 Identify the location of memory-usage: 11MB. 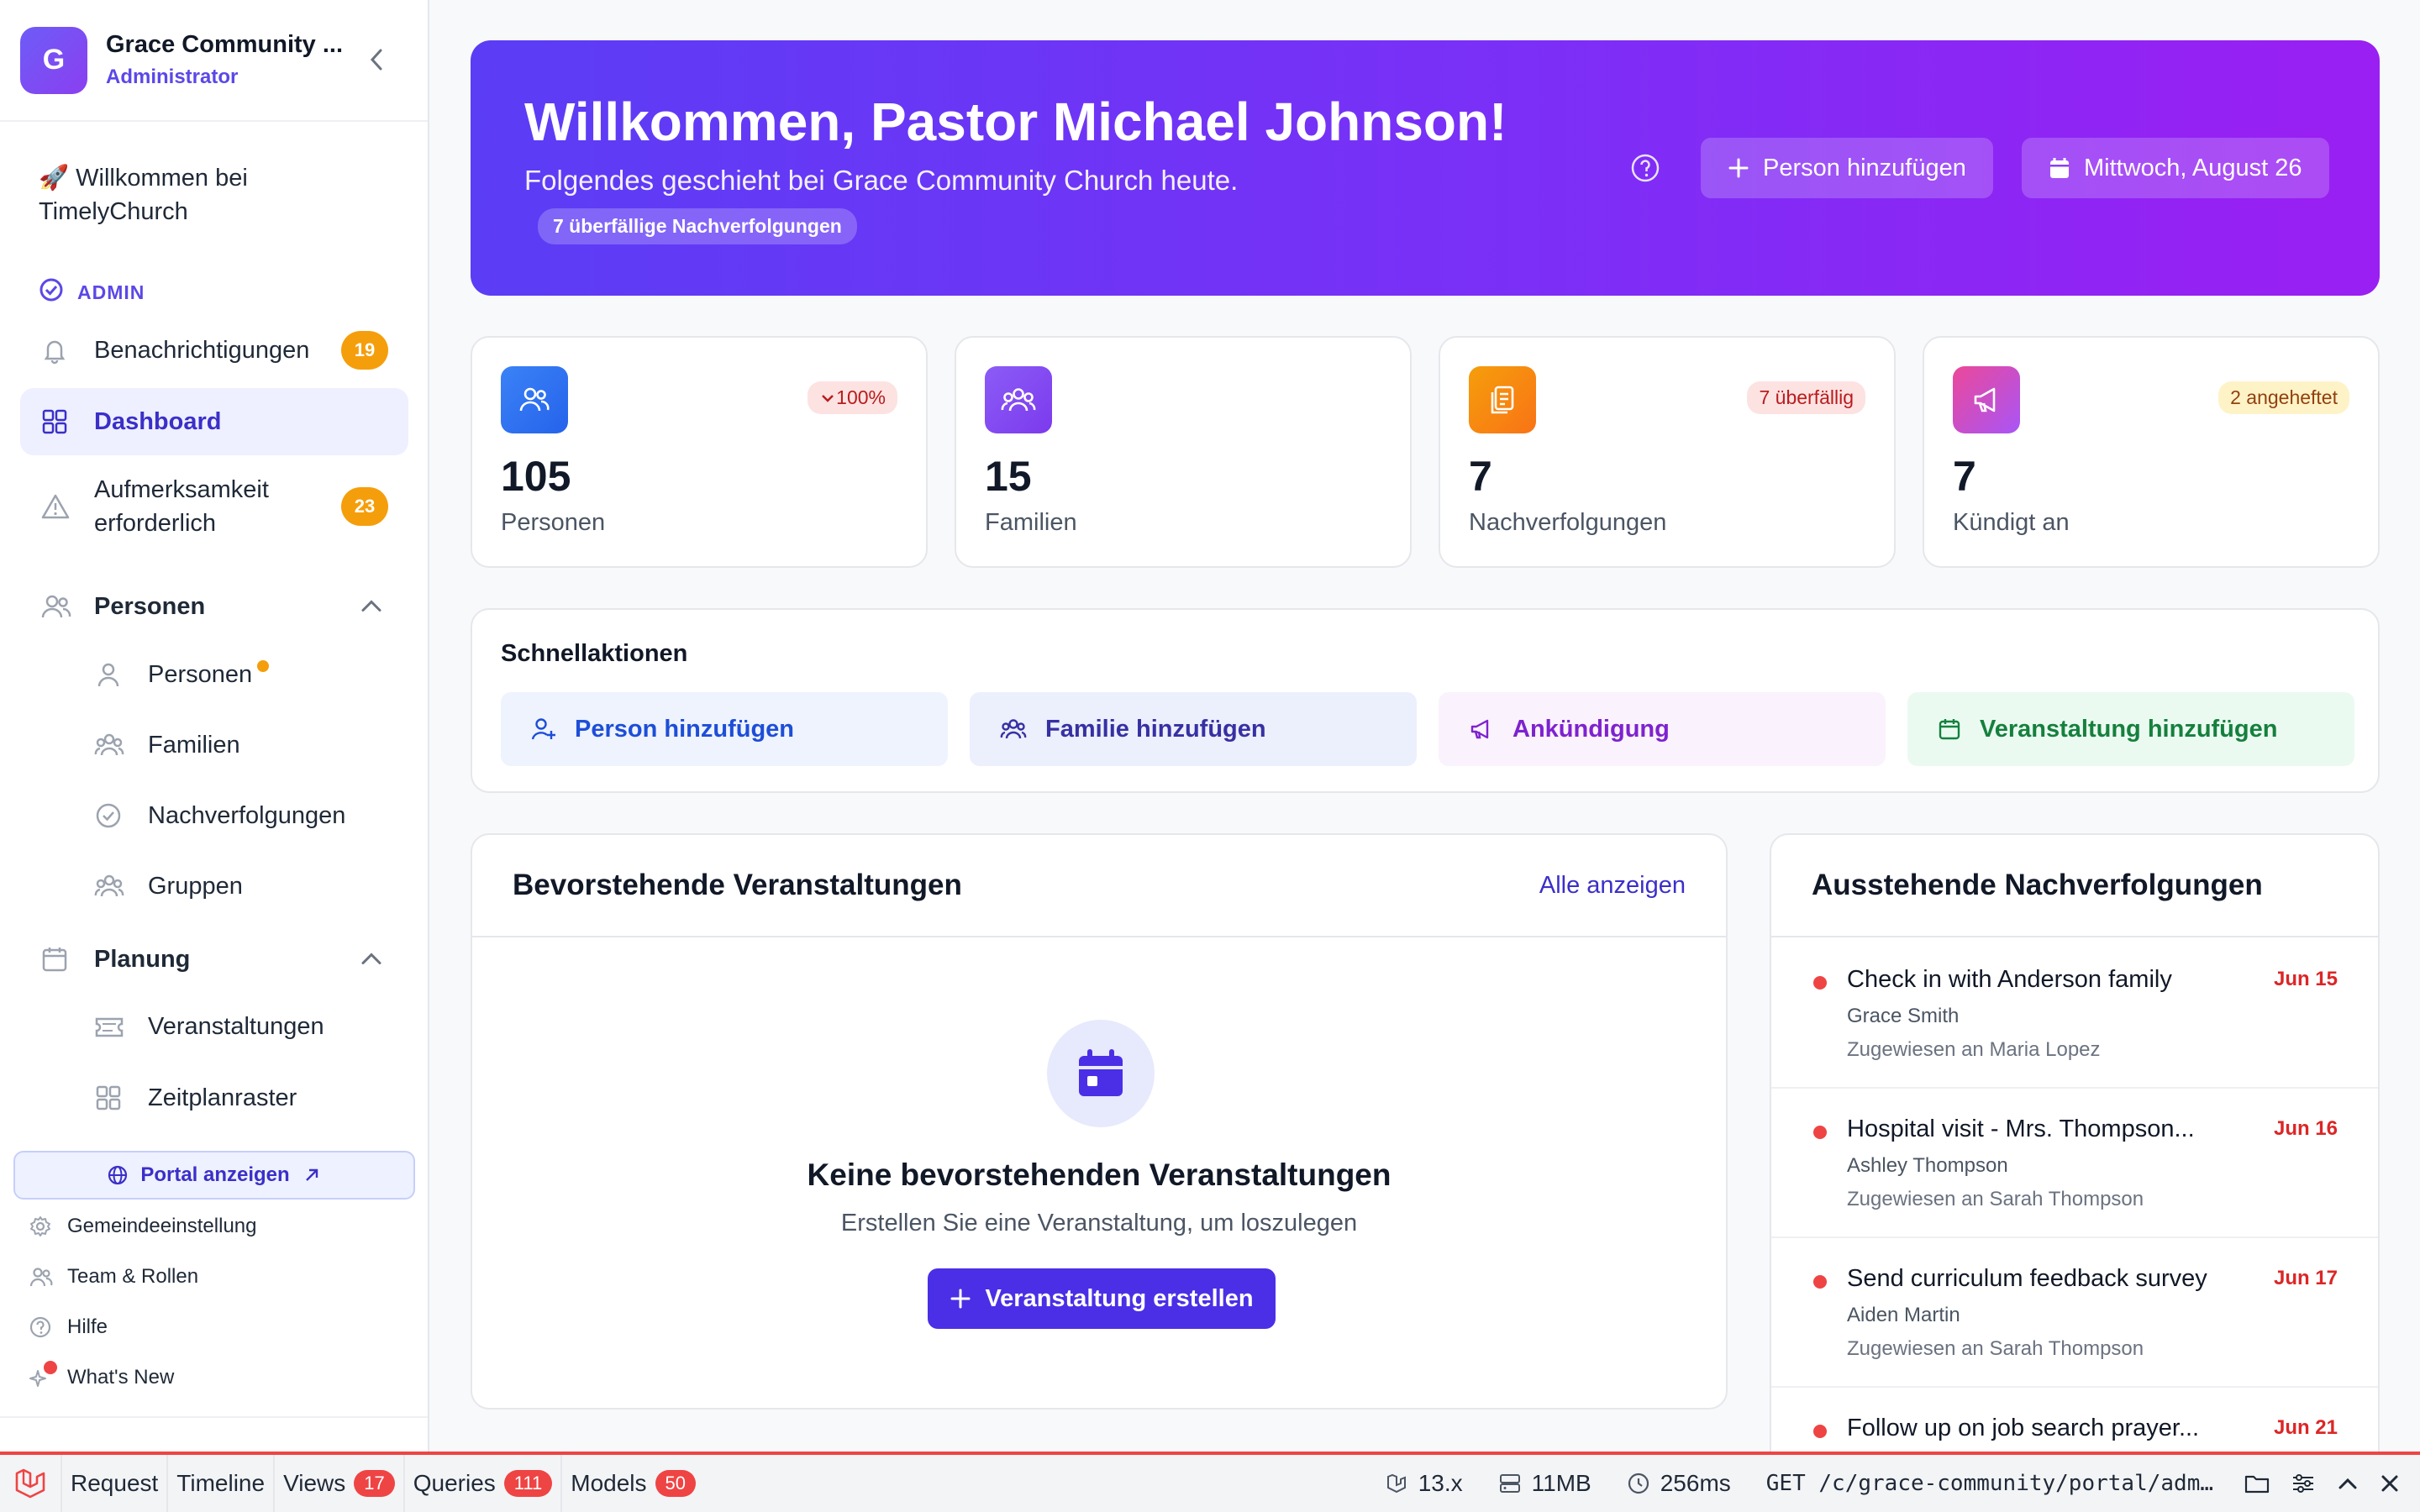
(1544, 1483).